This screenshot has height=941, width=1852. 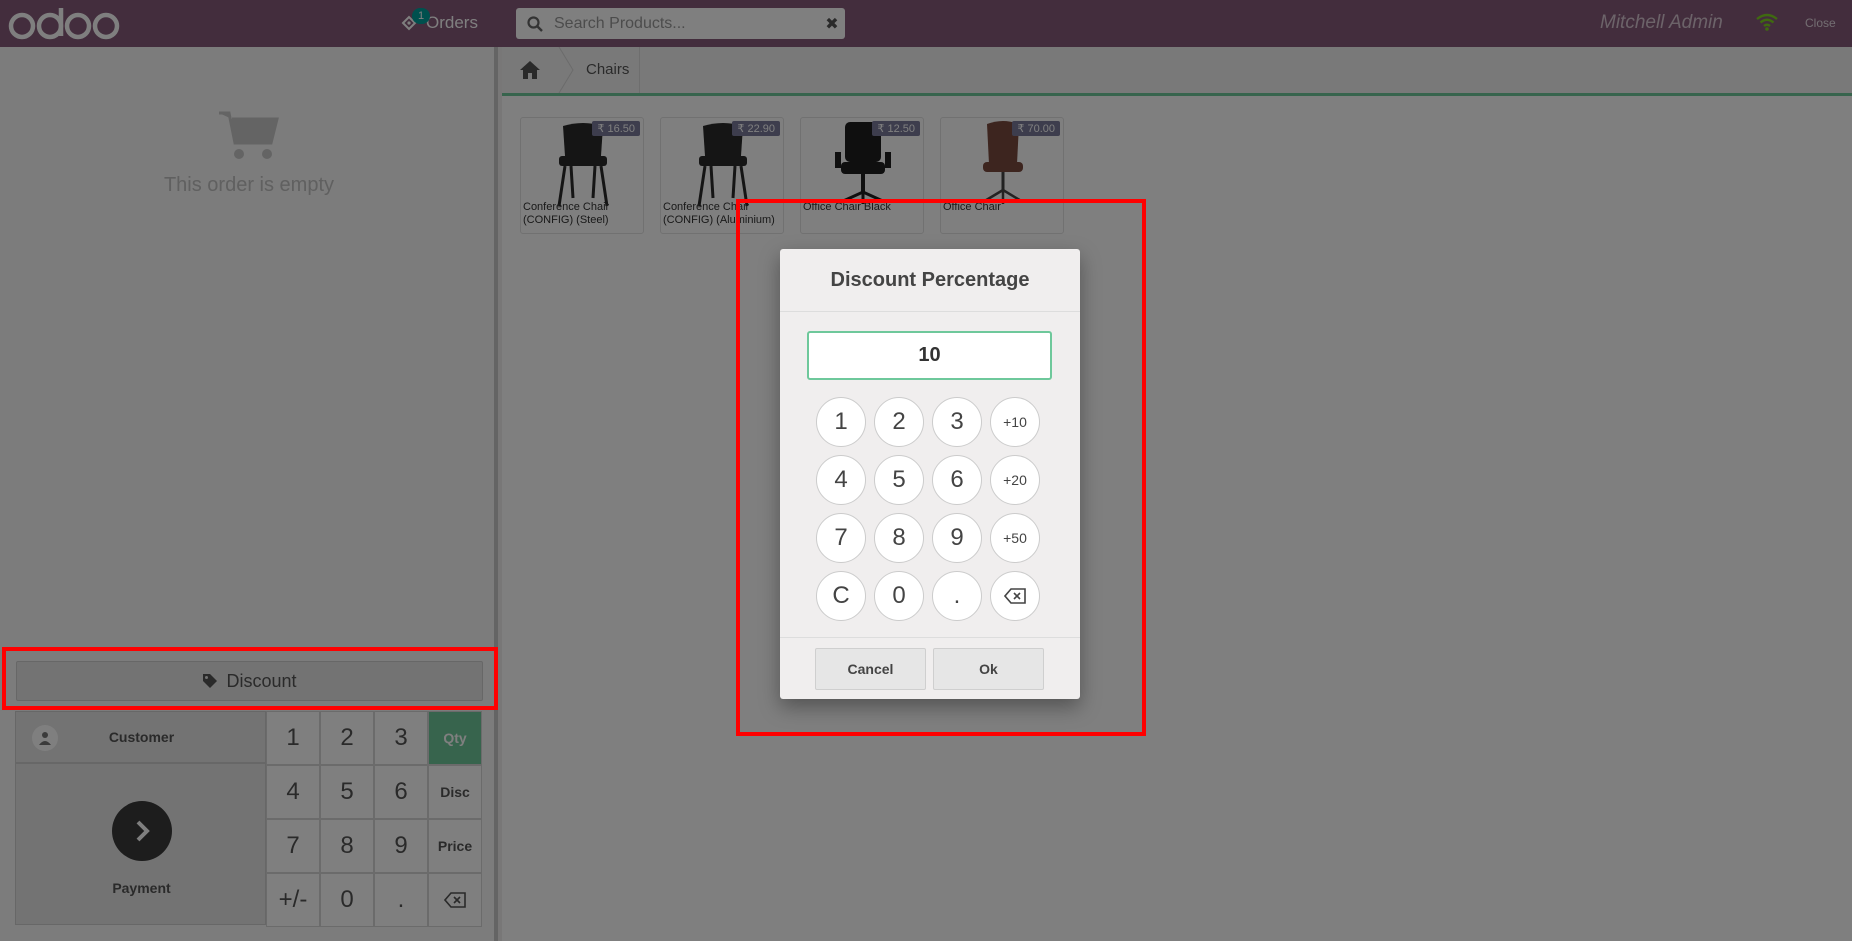 I want to click on highlight-box-popup, so click(x=941, y=467).